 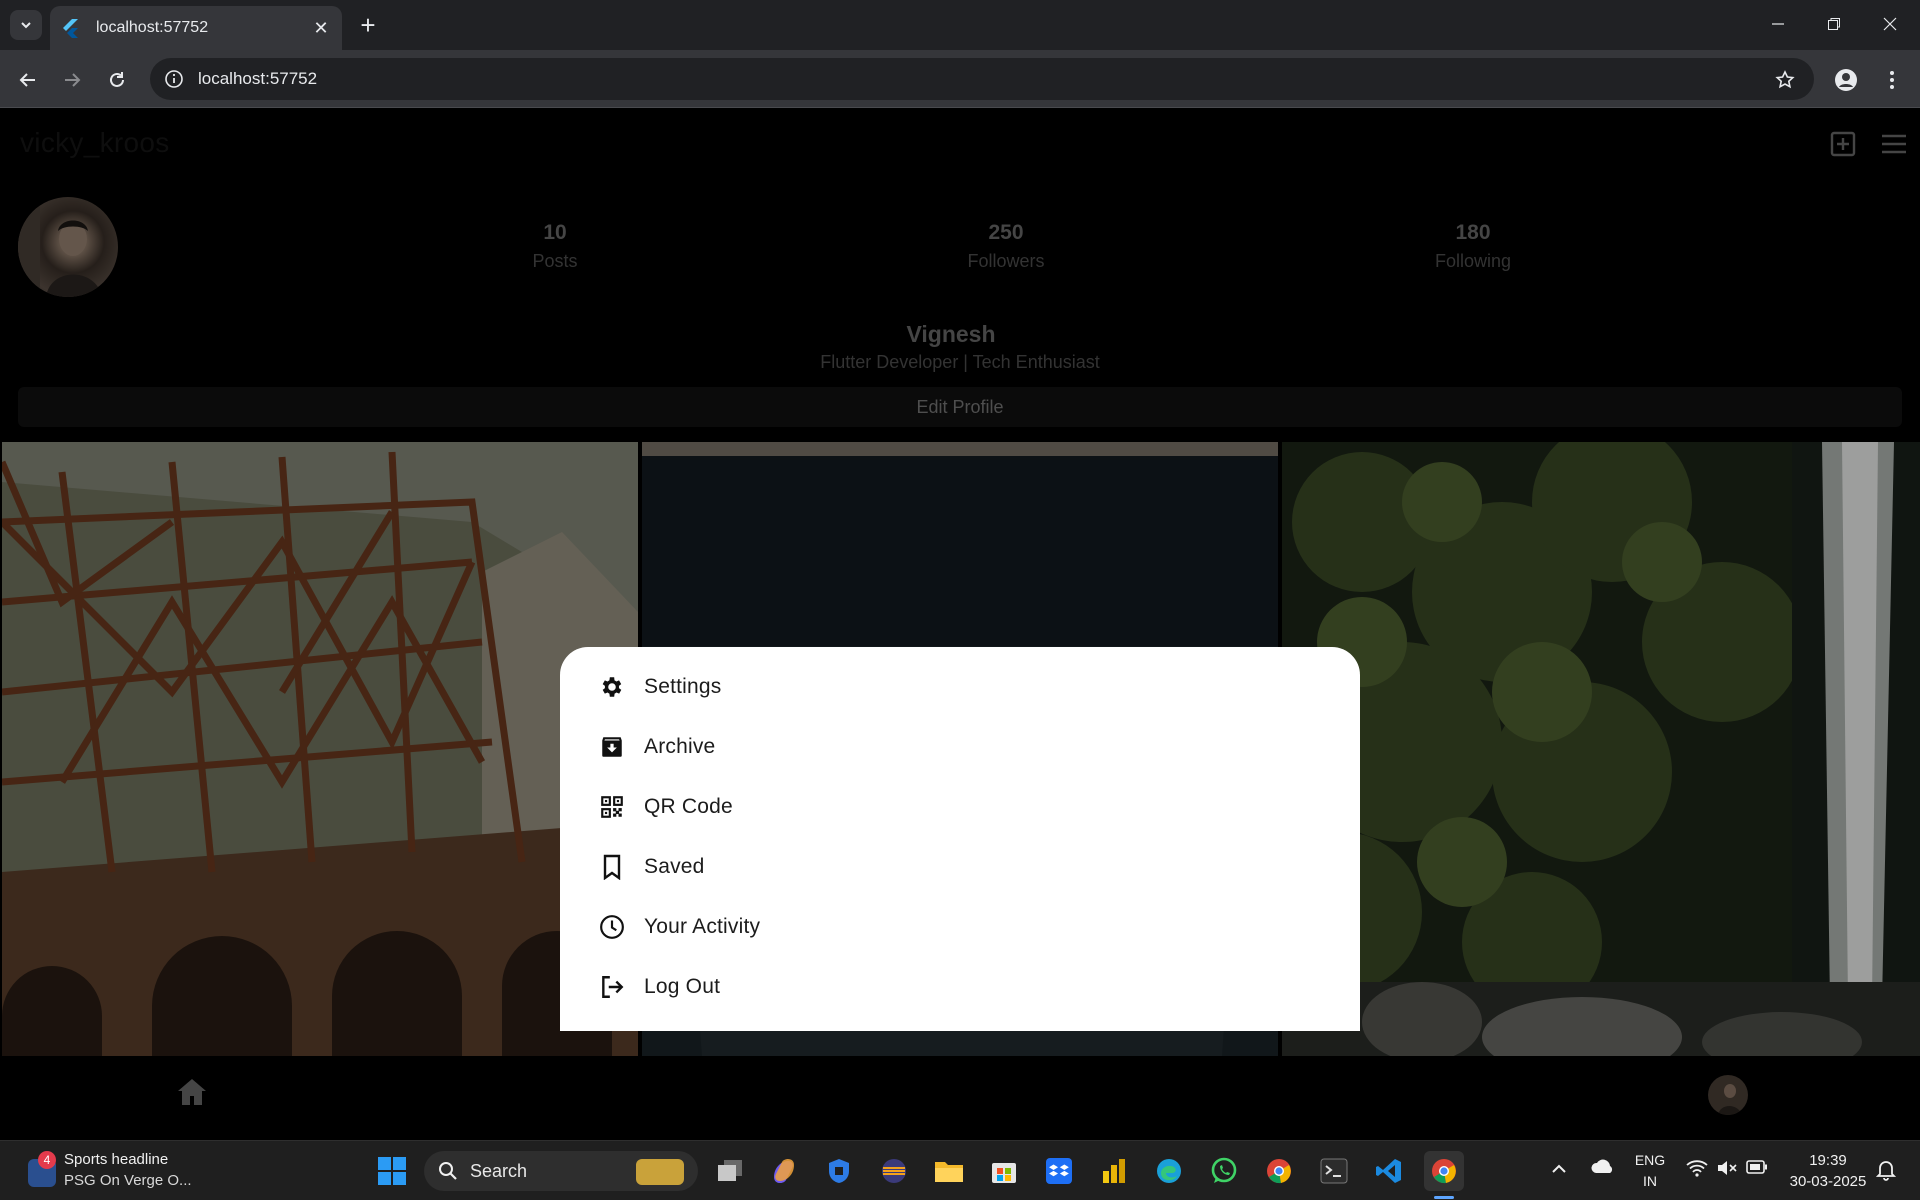 I want to click on url-text: localhost:57752, so click(x=258, y=78).